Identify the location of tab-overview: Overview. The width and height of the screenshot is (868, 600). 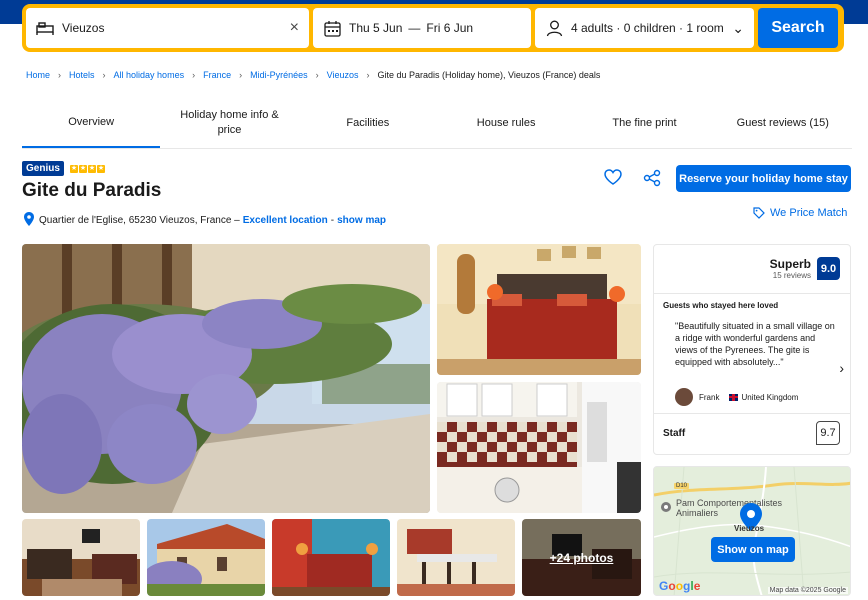
(91, 123).